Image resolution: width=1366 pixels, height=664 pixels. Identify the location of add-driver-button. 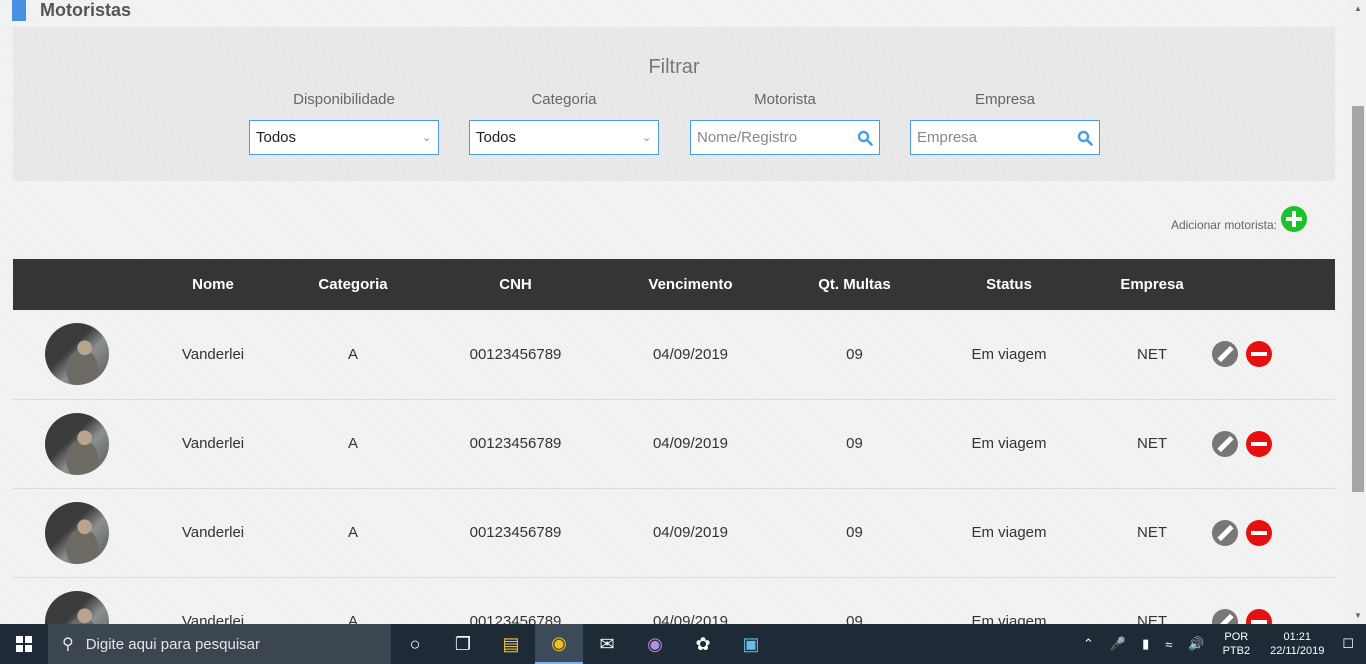
(1294, 219).